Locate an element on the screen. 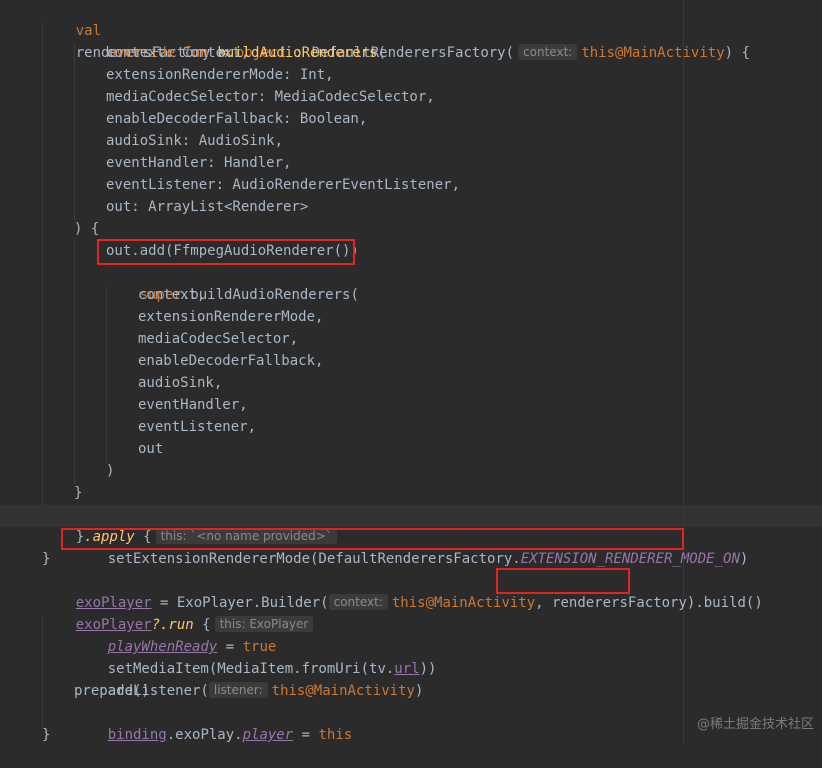 The image size is (822, 768). operator: = is located at coordinates (306, 735).